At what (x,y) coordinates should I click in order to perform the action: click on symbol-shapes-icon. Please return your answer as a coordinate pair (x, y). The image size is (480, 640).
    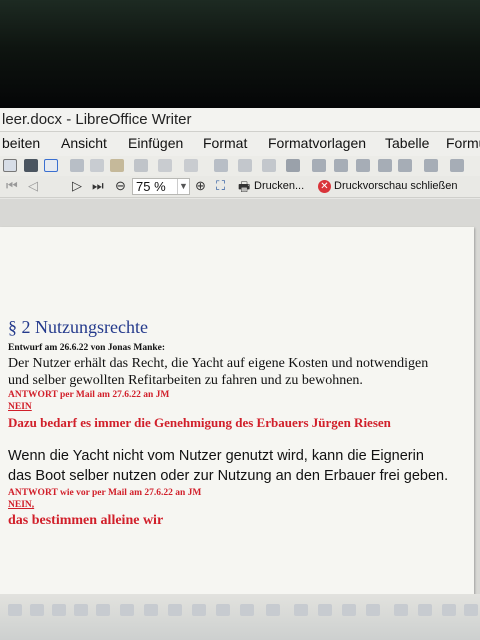
    Looking at the image, I should click on (199, 610).